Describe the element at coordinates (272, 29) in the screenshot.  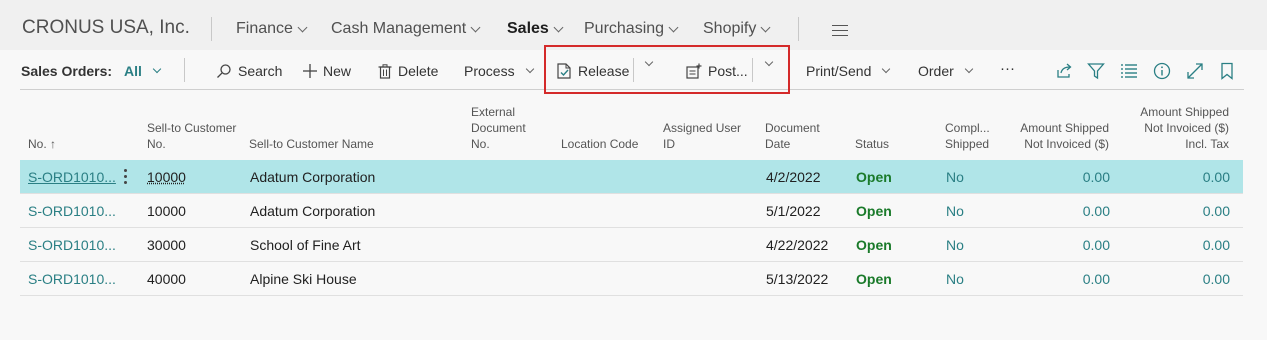
I see `nav-finance: Finance` at that location.